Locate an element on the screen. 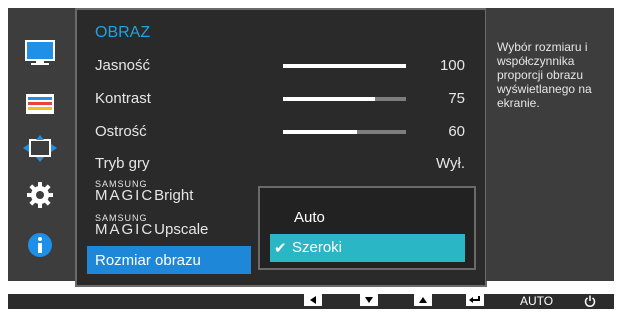 Image resolution: width=622 pixels, height=312 pixels. option-wide: ✔ Szeroki is located at coordinates (367, 248).